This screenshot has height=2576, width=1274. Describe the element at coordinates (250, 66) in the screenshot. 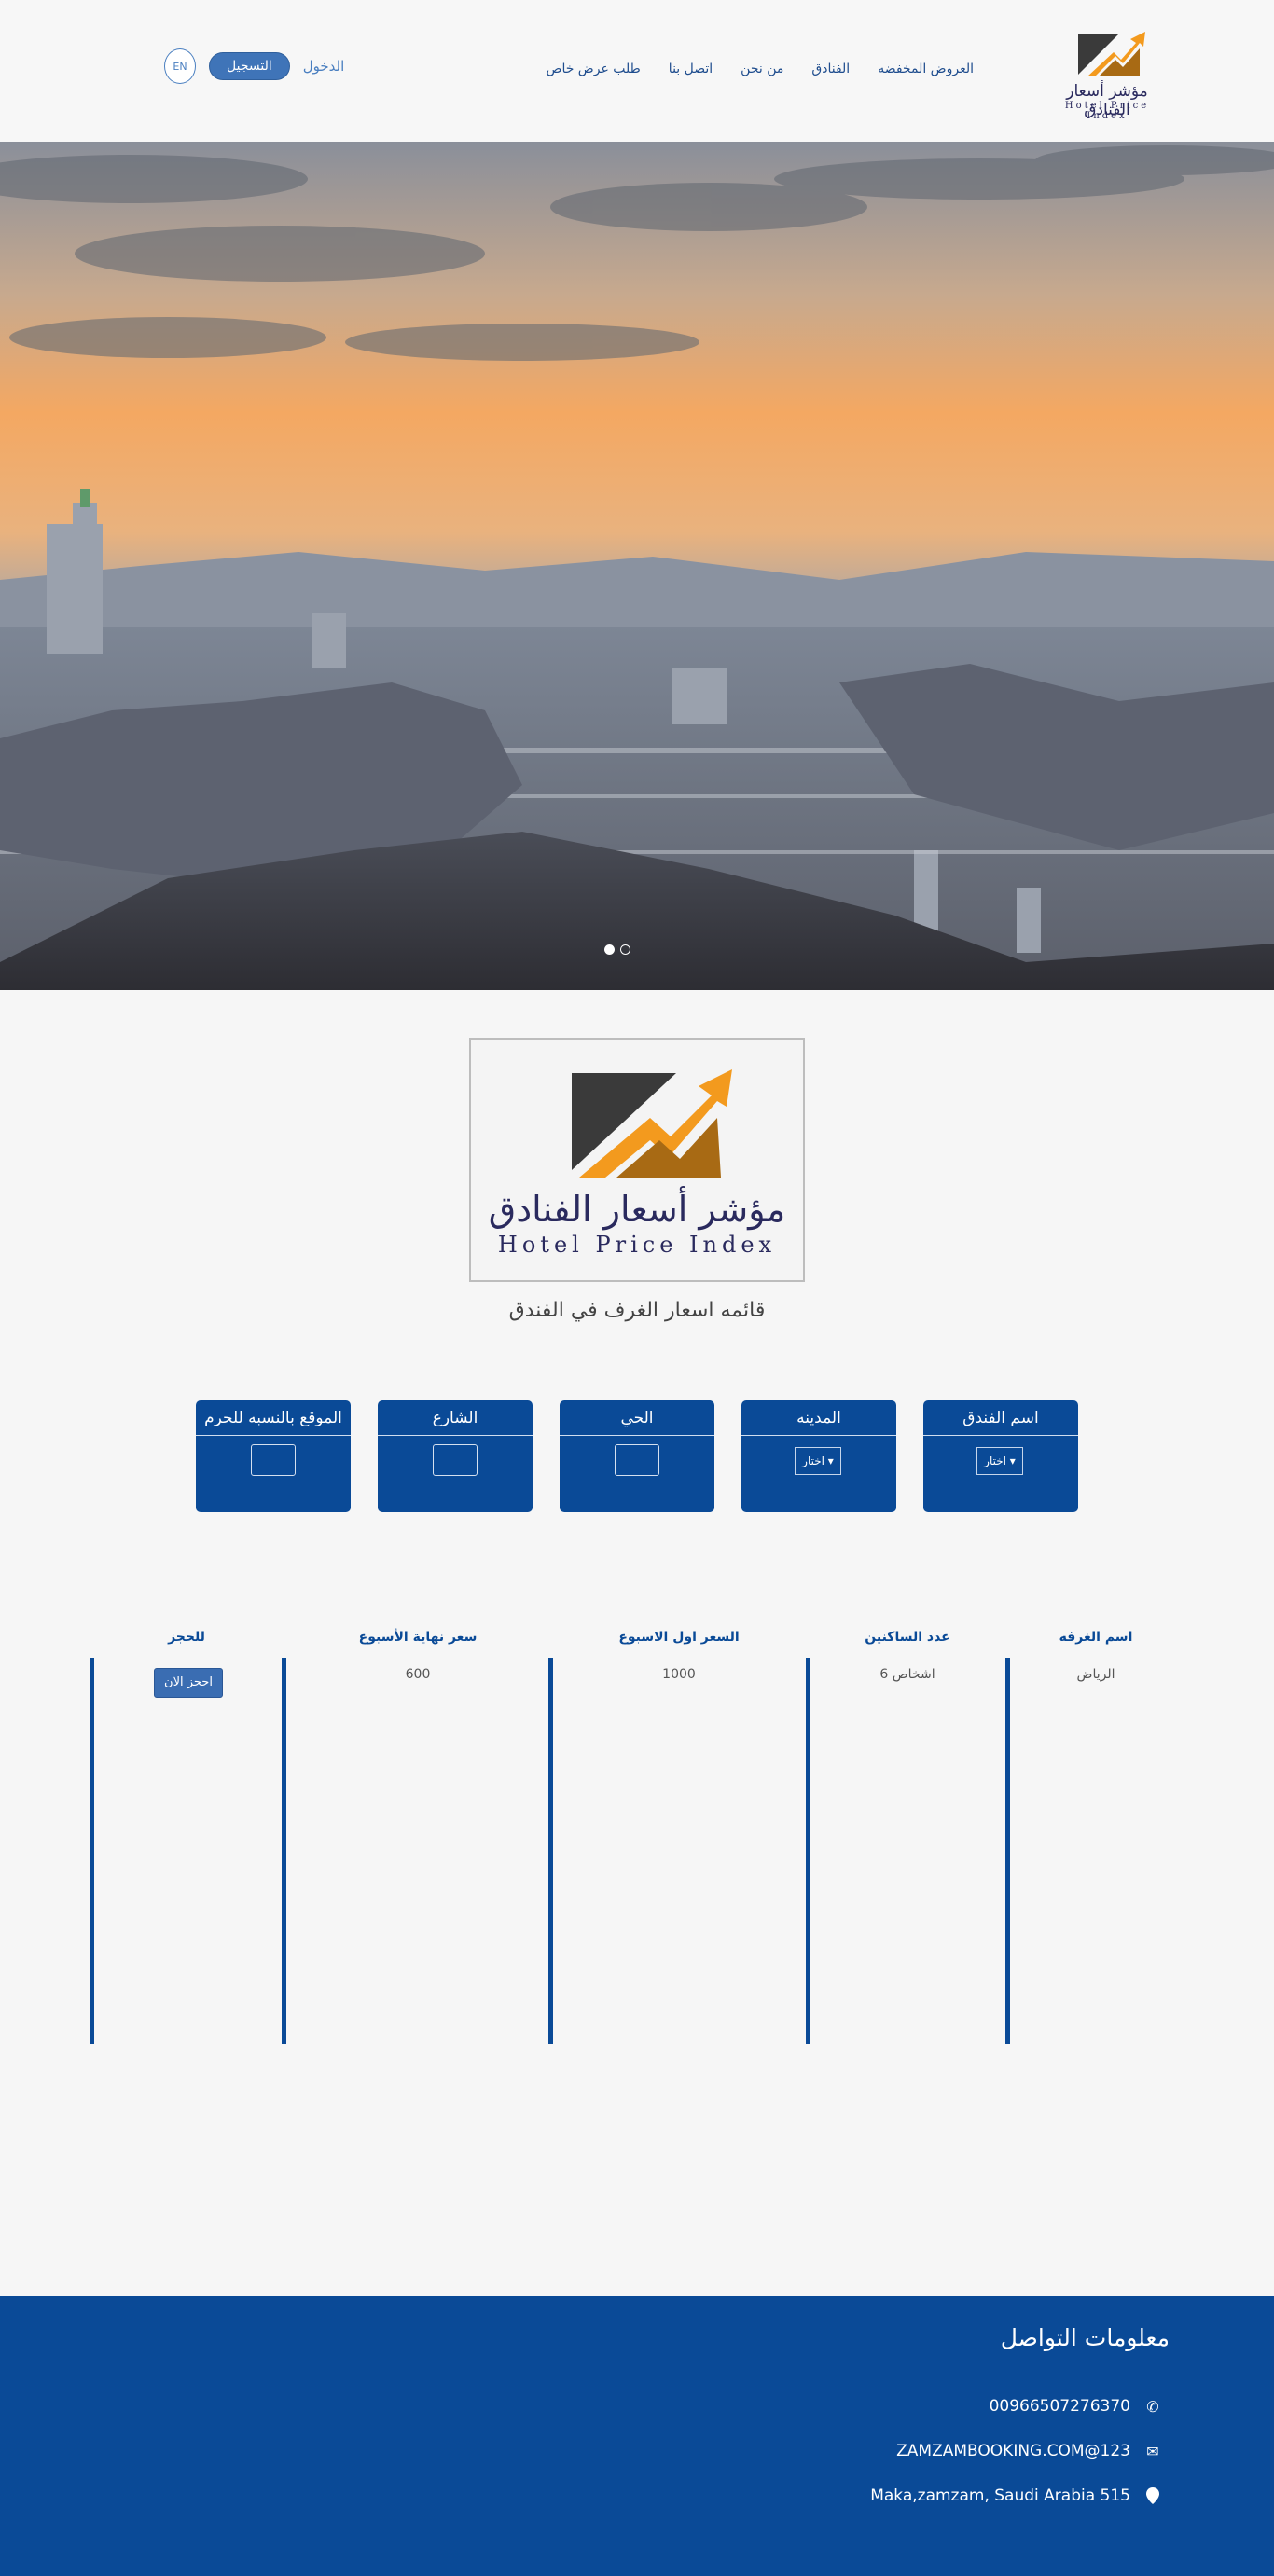

I see `register-button: التسجيل` at that location.